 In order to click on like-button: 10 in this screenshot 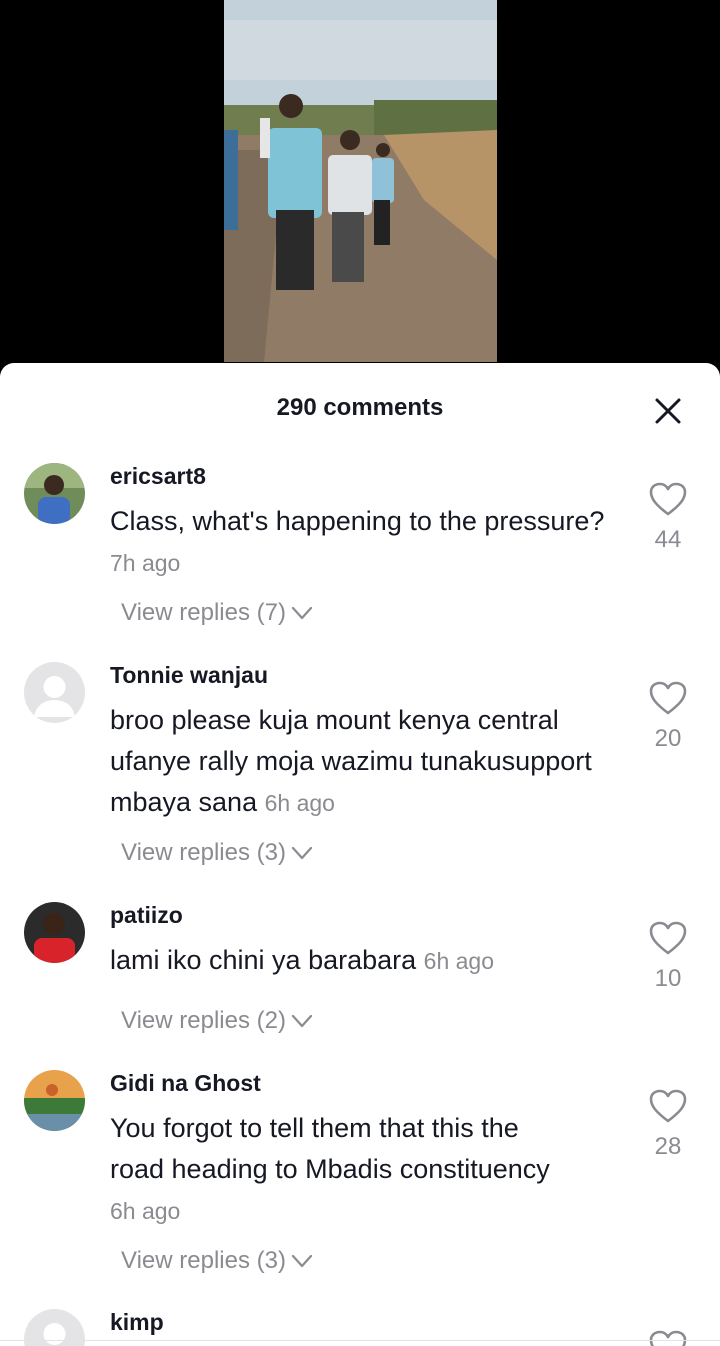, I will do `click(668, 956)`.